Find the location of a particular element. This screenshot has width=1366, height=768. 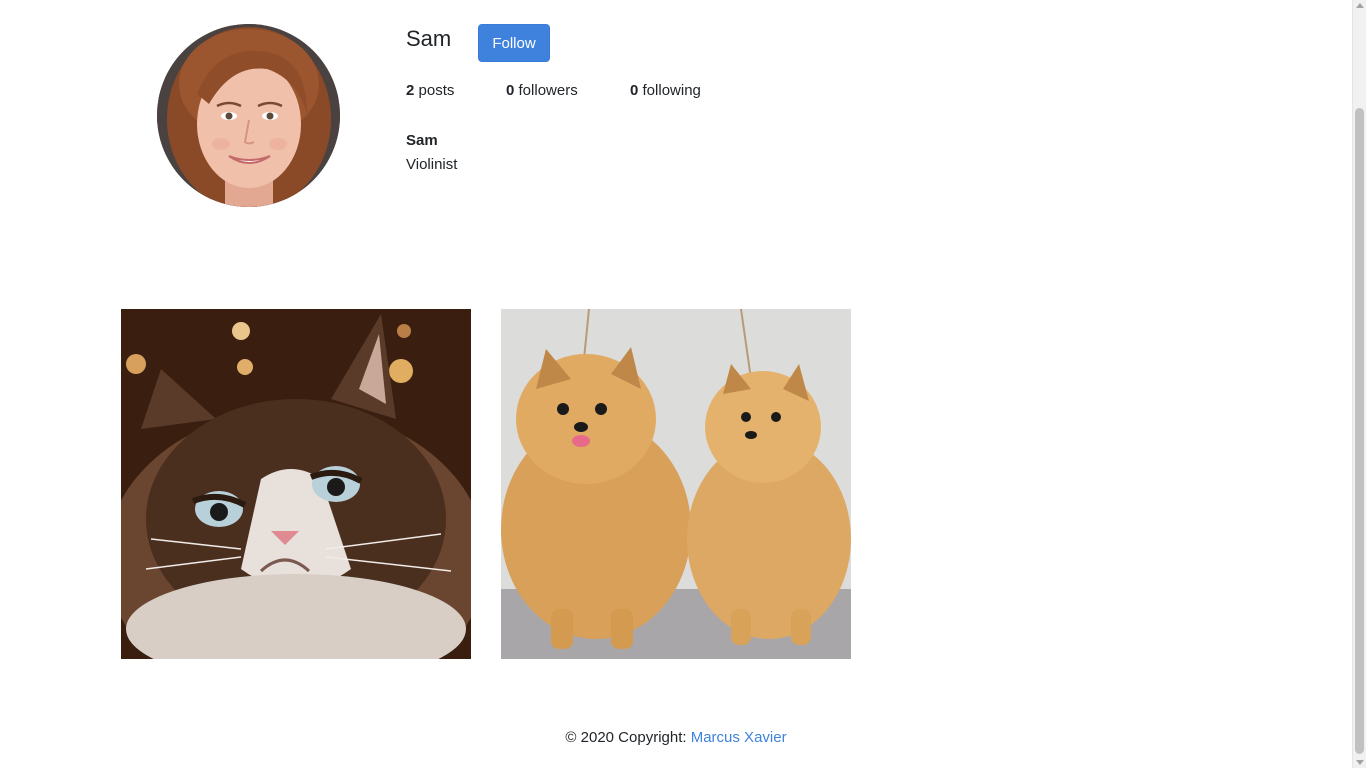

following-stat: 0 following is located at coordinates (665, 91).